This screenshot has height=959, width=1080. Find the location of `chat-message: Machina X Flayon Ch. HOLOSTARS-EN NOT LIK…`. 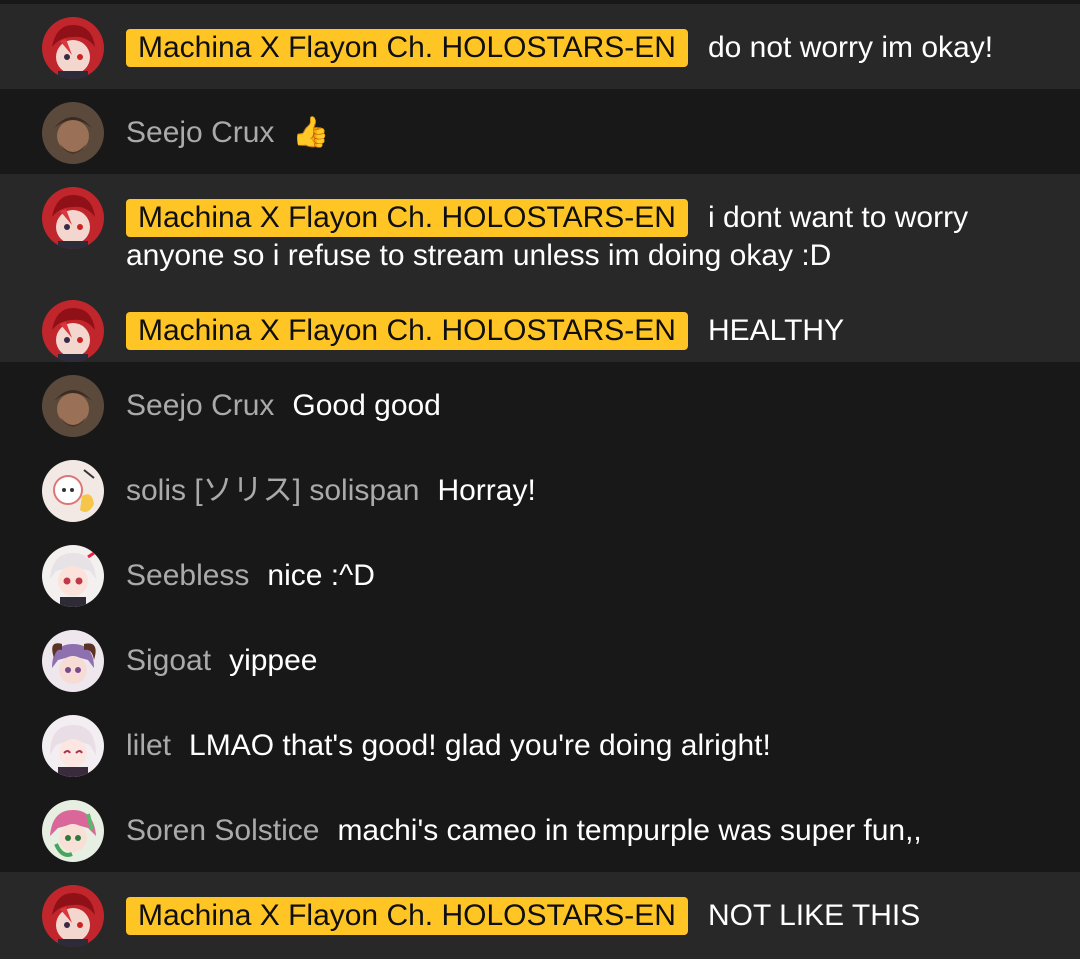

chat-message: Machina X Flayon Ch. HOLOSTARS-EN NOT LIK… is located at coordinates (540, 915).